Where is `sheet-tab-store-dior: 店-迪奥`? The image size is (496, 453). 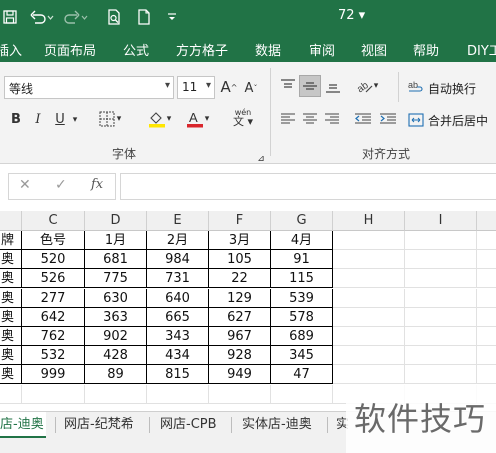
sheet-tab-store-dior: 店-迪奥 is located at coordinates (23, 425).